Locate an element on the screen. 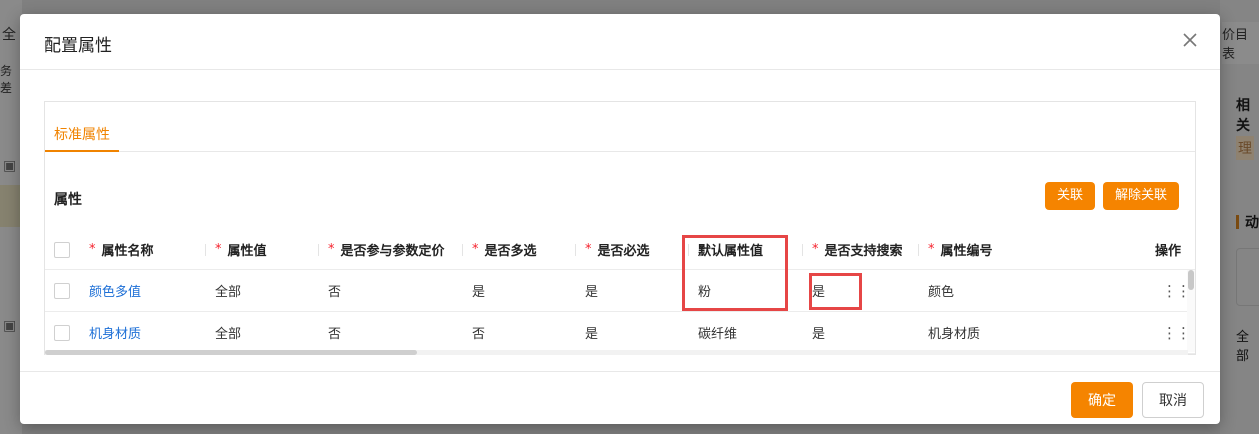  background-right-section: 动 is located at coordinates (1247, 222).